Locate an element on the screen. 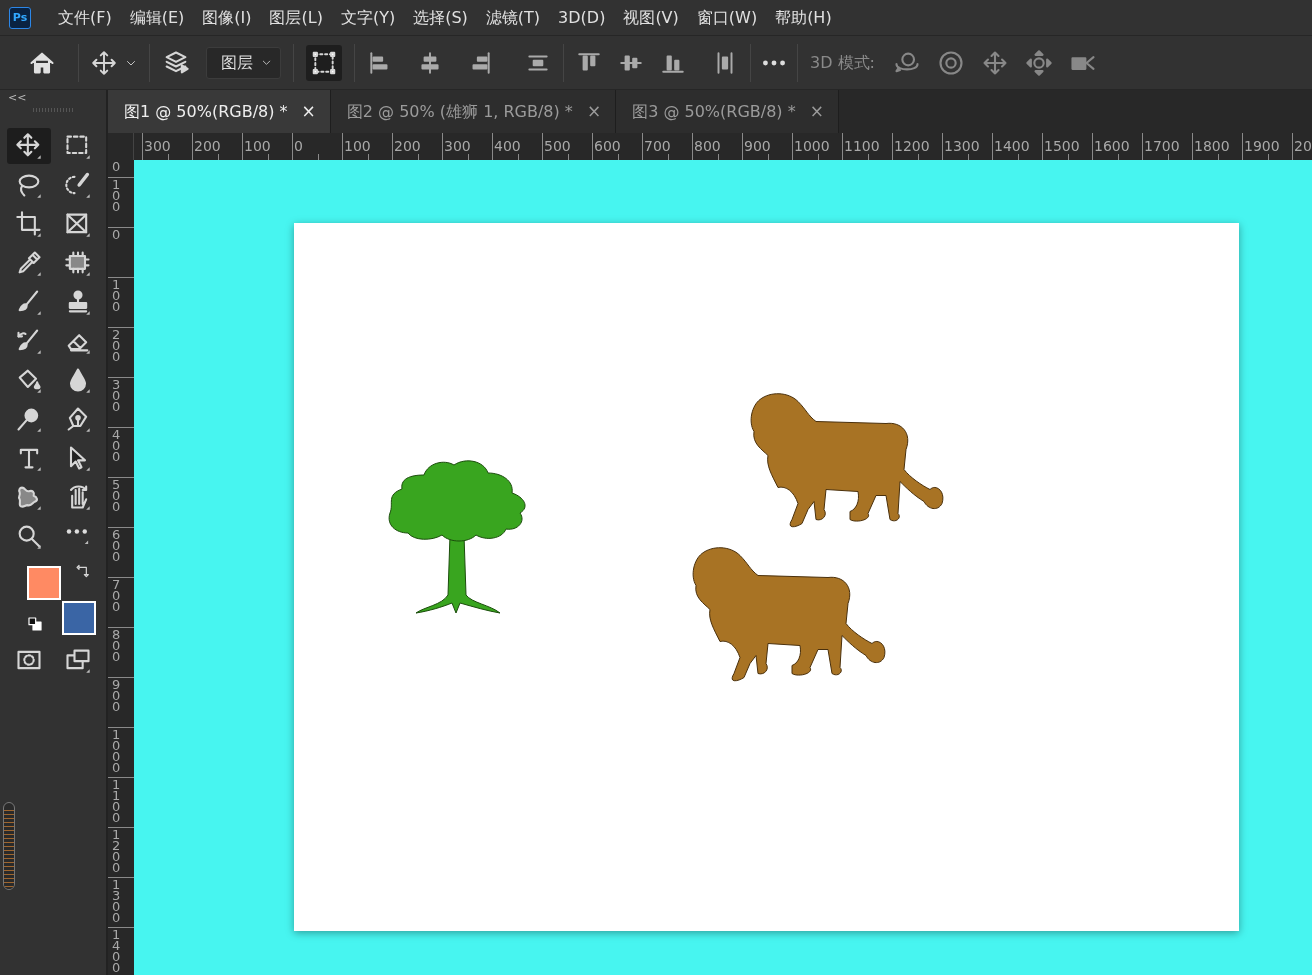  collapse-toggle: << is located at coordinates (53, 99).